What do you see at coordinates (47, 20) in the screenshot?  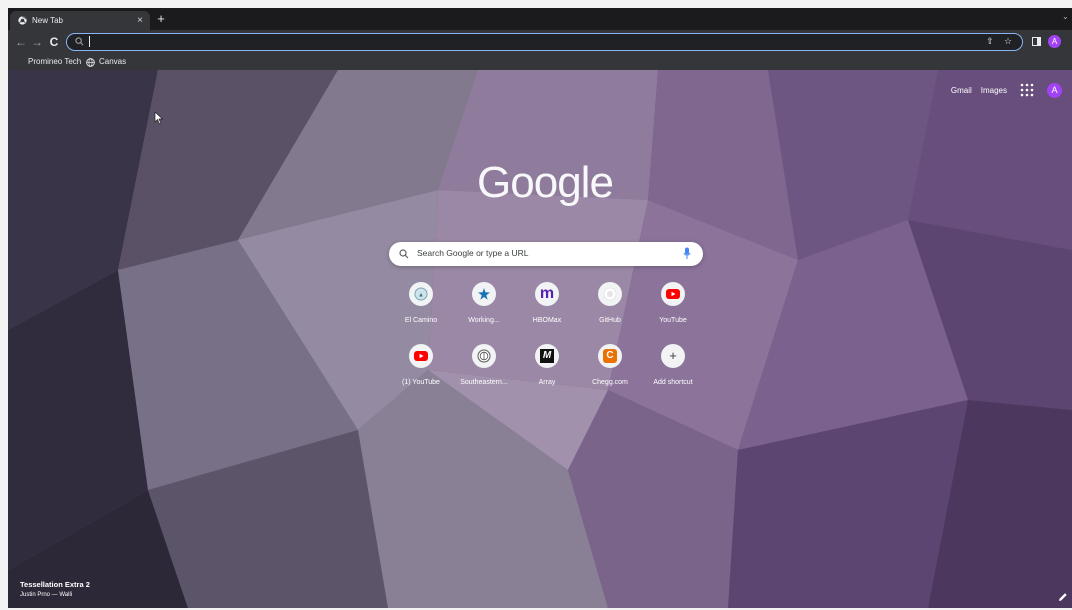 I see `tab-title: New Tab` at bounding box center [47, 20].